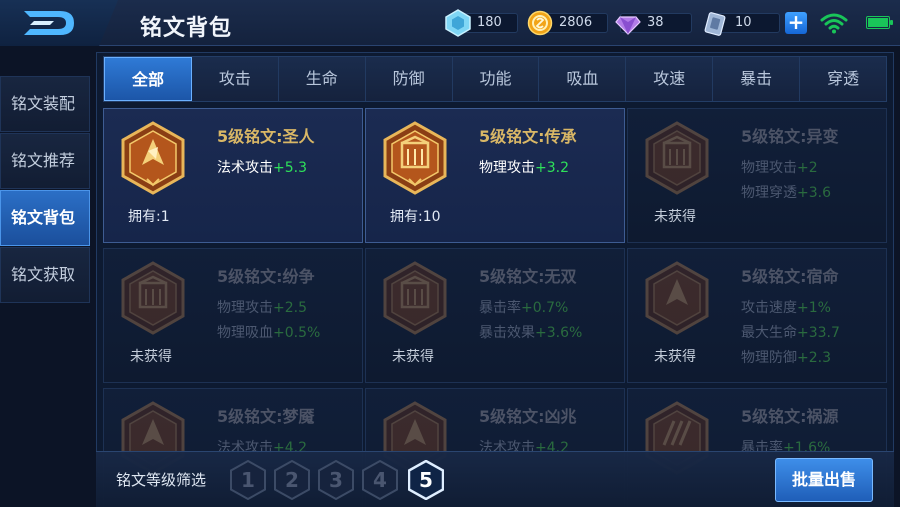 The width and height of the screenshot is (900, 507). Describe the element at coordinates (790, 276) in the screenshot. I see `rune-name: 5级铭文:宿命` at that location.